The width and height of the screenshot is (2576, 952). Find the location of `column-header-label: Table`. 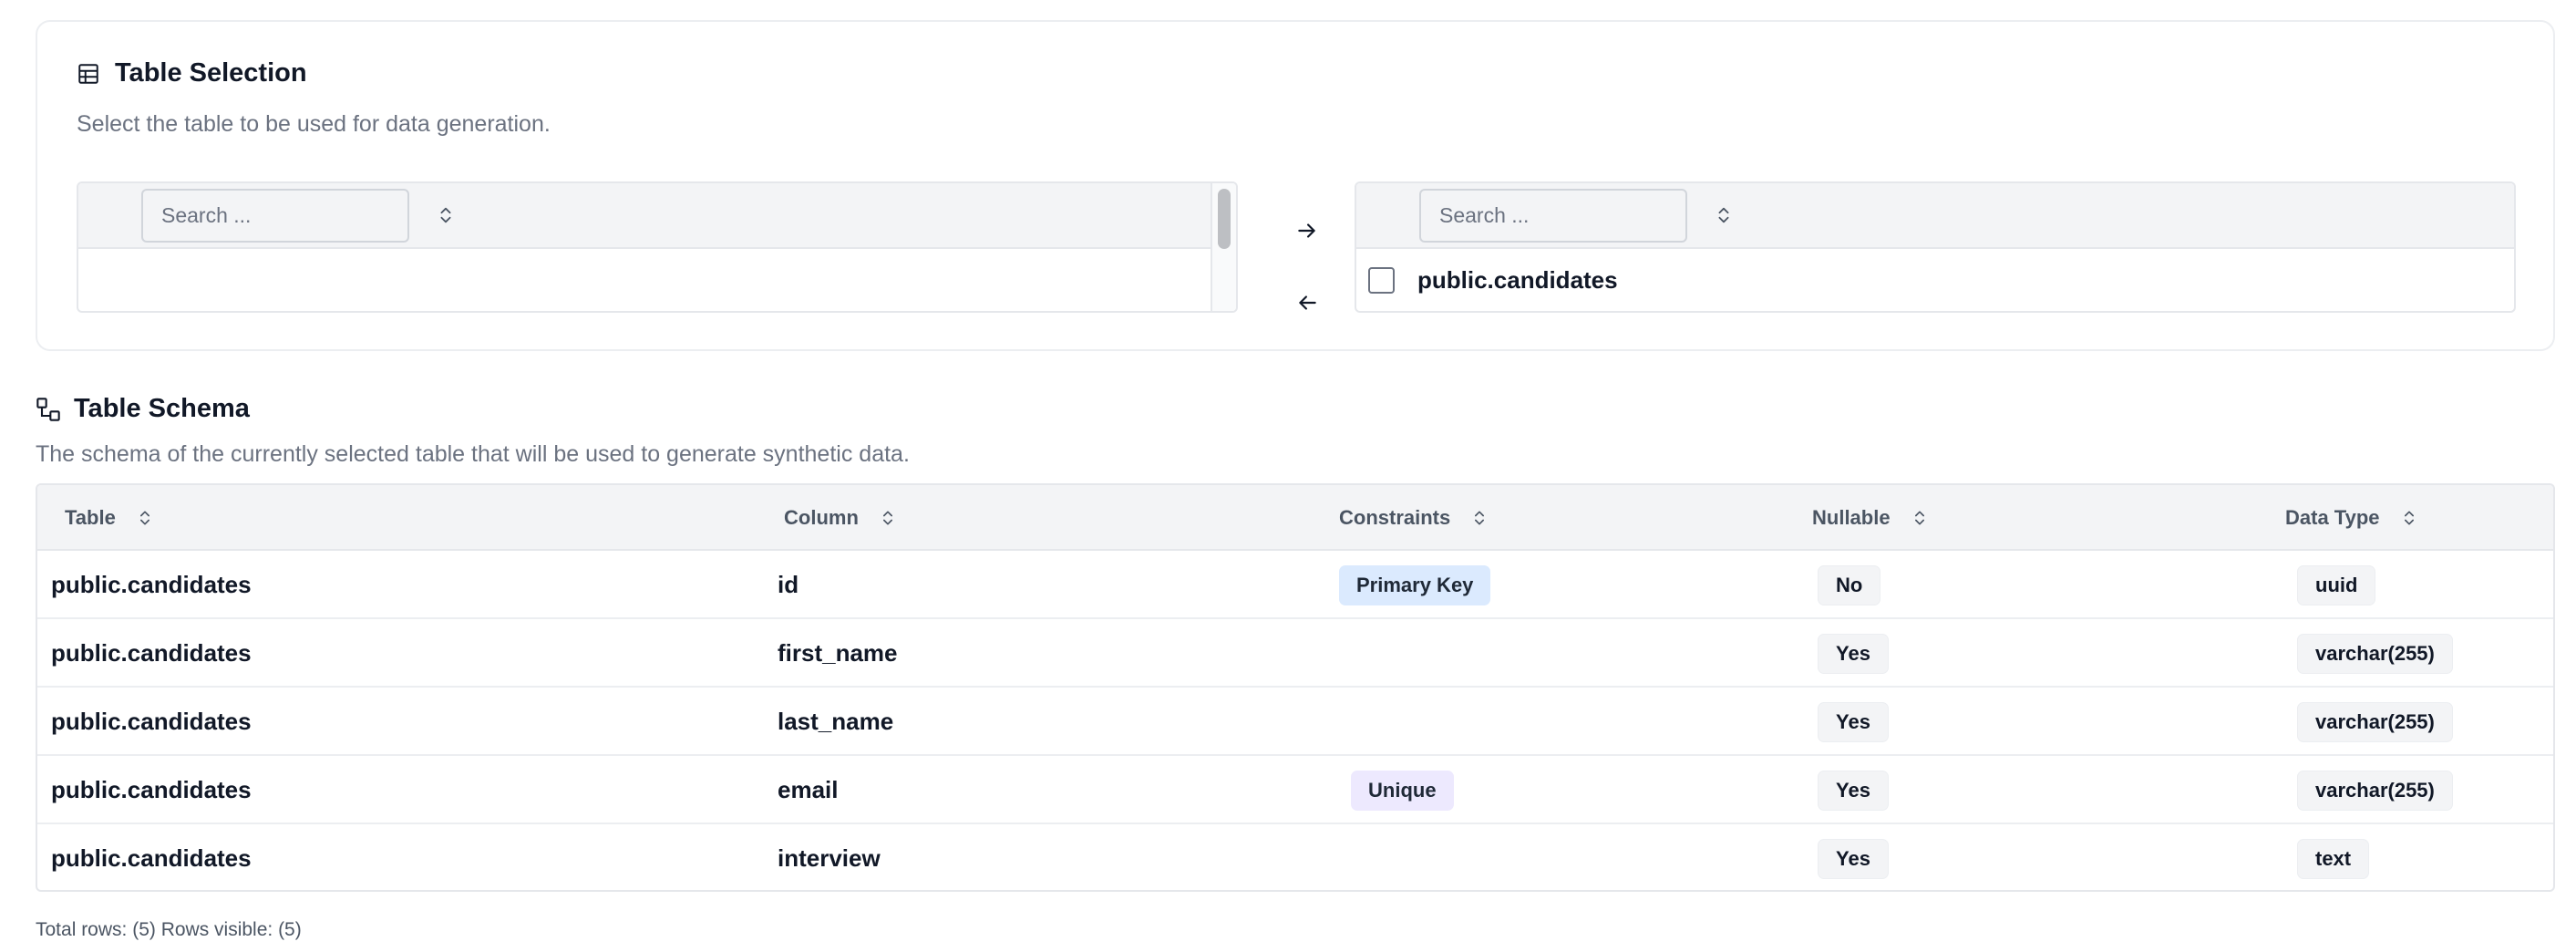

column-header-label: Table is located at coordinates (90, 518).